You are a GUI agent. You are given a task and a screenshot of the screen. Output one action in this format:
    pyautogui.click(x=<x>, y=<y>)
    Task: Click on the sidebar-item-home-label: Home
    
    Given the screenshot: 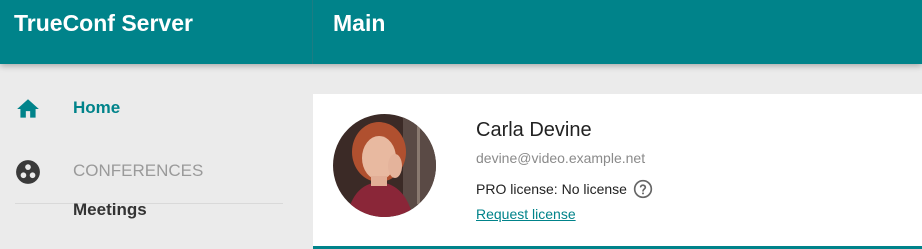 What is the action you would take?
    pyautogui.click(x=97, y=107)
    